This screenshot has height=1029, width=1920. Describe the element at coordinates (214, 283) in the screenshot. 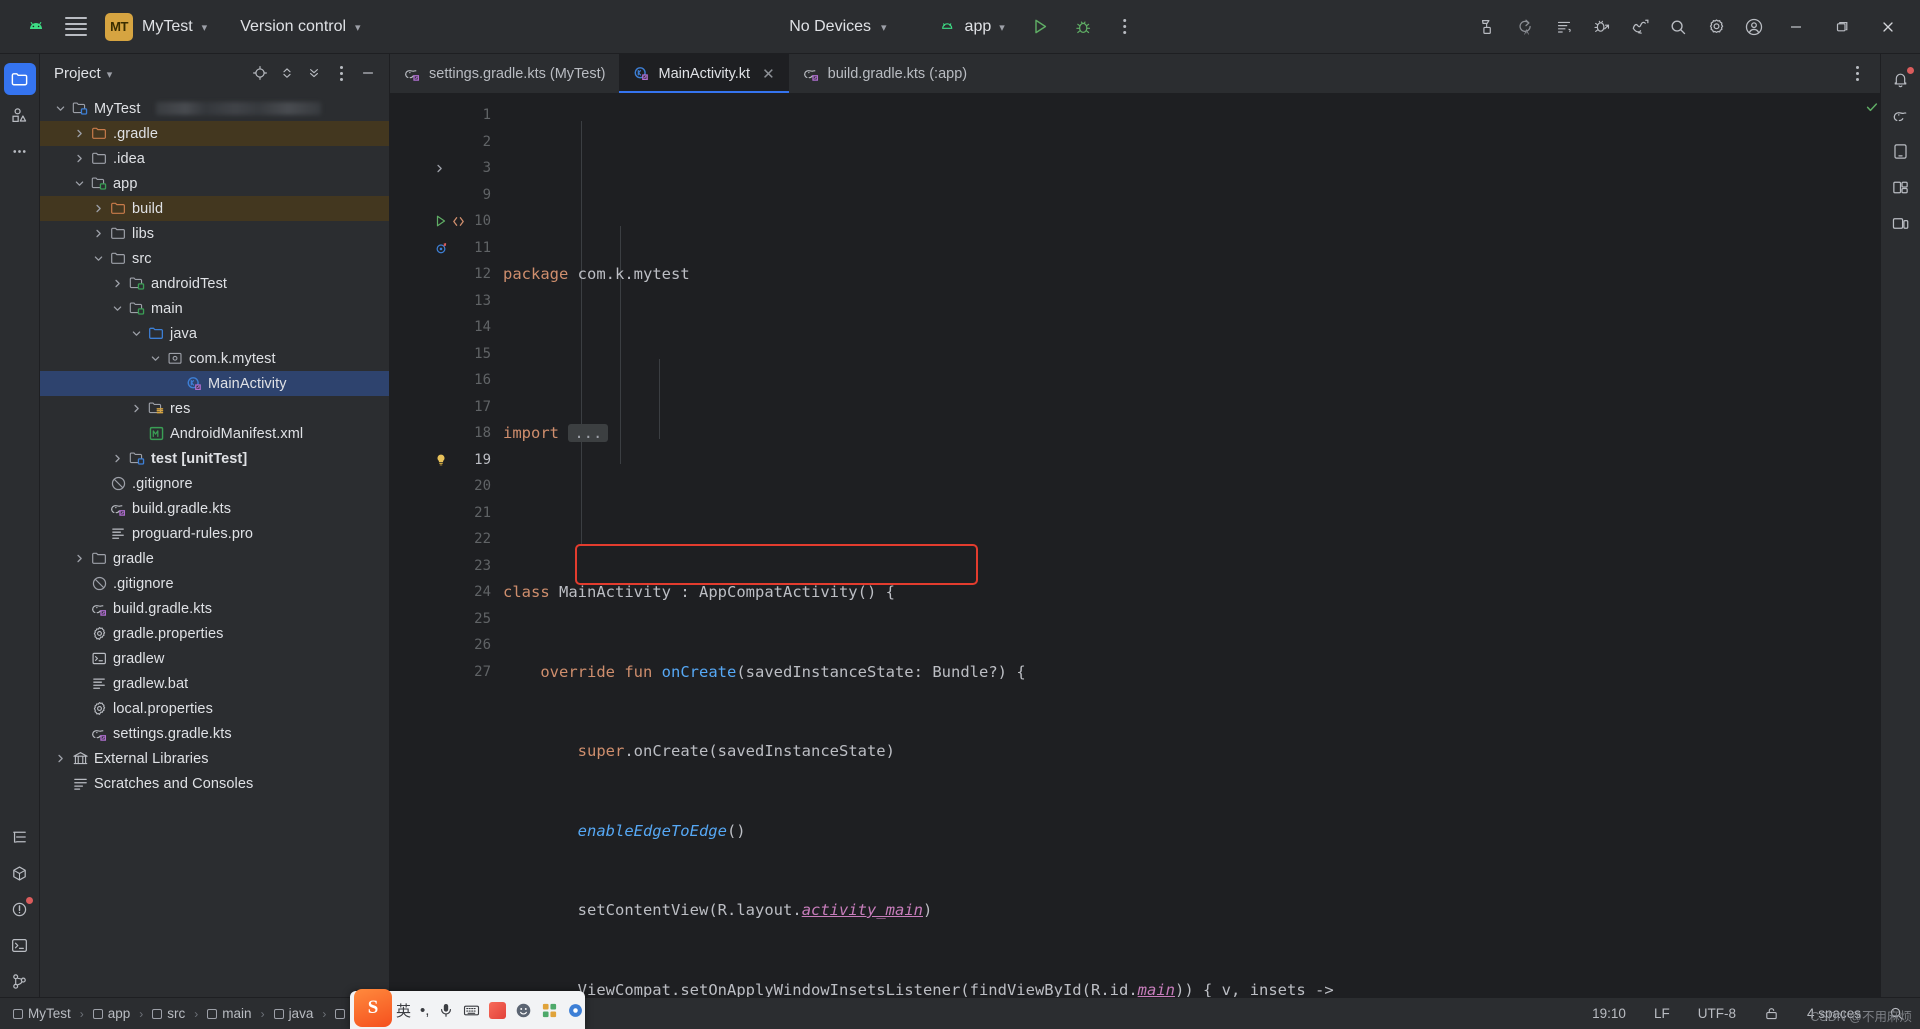

I see `tree-item-androidtest: androidTest` at that location.